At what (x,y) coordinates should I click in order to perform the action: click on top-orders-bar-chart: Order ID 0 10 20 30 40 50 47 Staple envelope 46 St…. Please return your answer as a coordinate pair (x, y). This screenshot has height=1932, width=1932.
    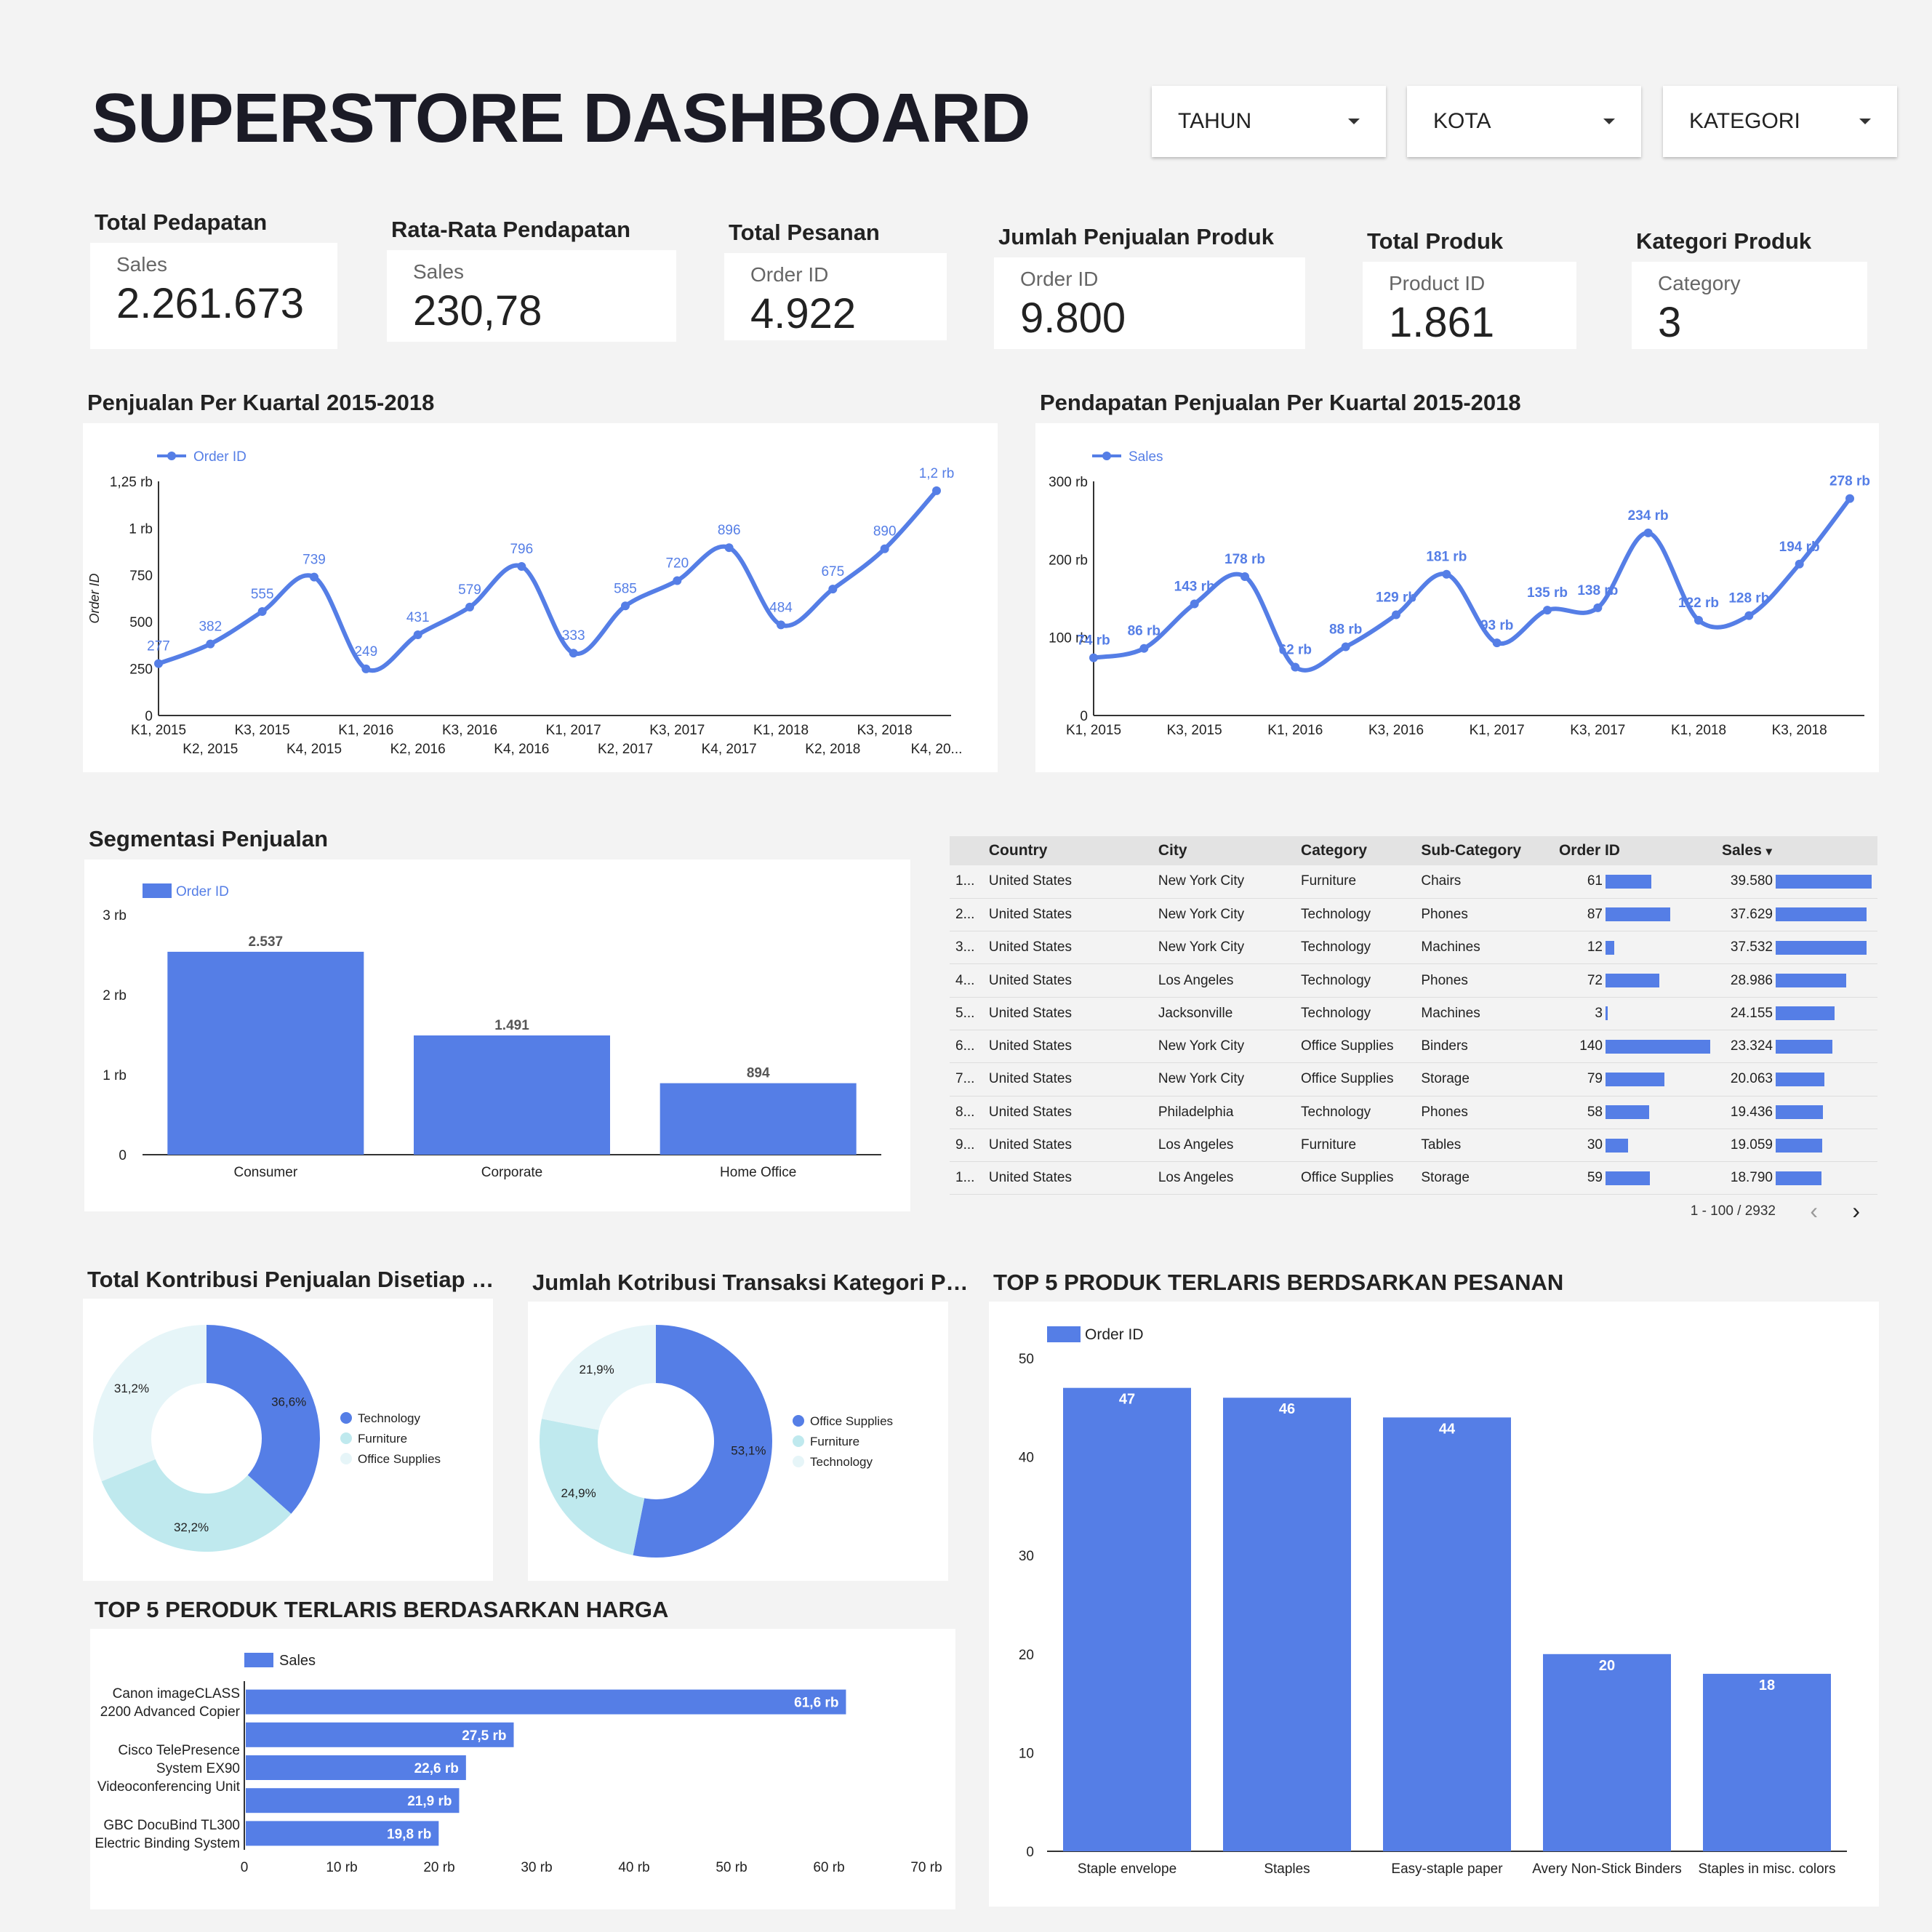
    Looking at the image, I should click on (1433, 1601).